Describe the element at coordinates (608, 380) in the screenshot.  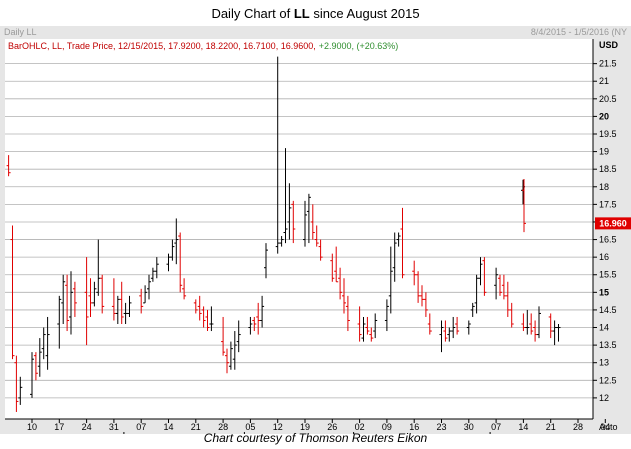
I see `y-tick-label: 12.5` at that location.